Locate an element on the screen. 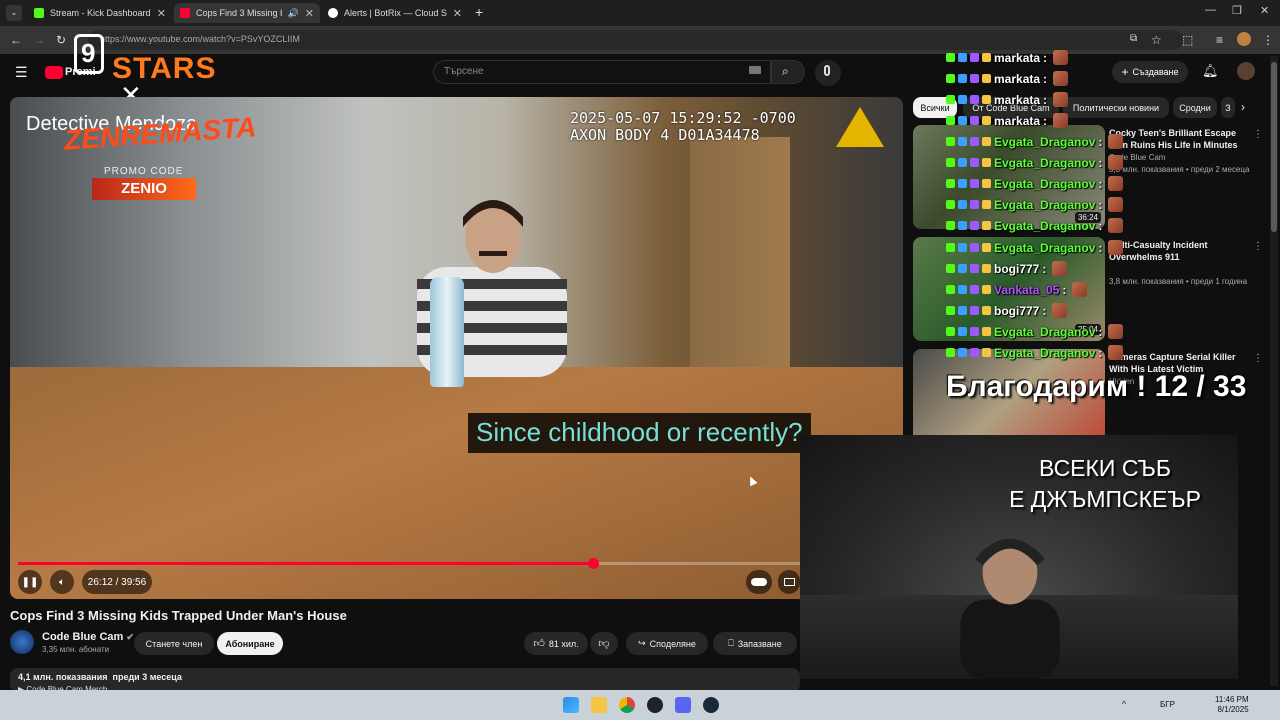  dislike-button: 👎︎ is located at coordinates (604, 643).